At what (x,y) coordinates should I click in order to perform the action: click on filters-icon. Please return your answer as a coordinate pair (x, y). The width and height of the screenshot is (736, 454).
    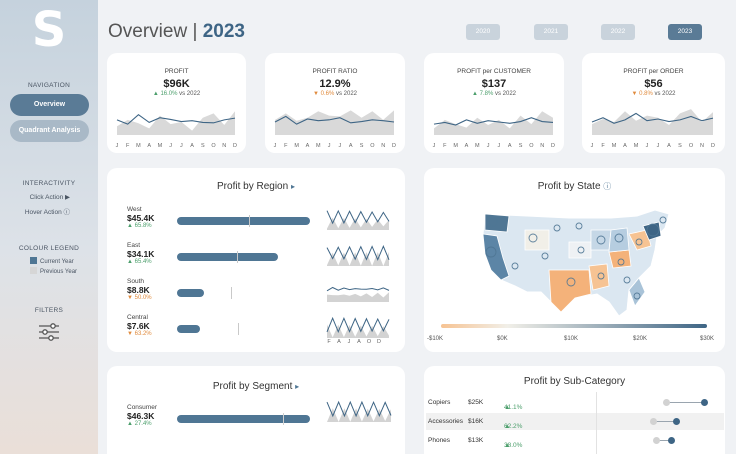
    Looking at the image, I should click on (49, 332).